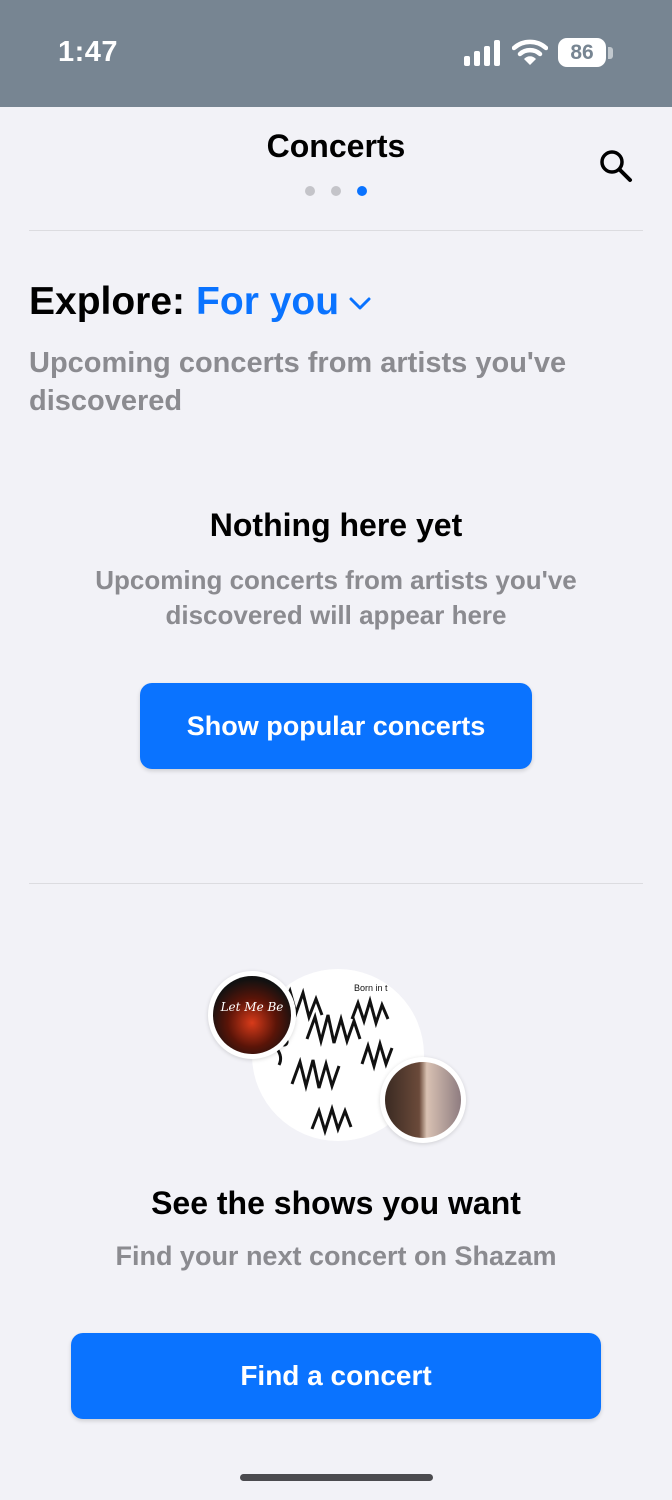  Describe the element at coordinates (337, 1055) in the screenshot. I see `album-art-illustration: Born in t Let Me Be` at that location.